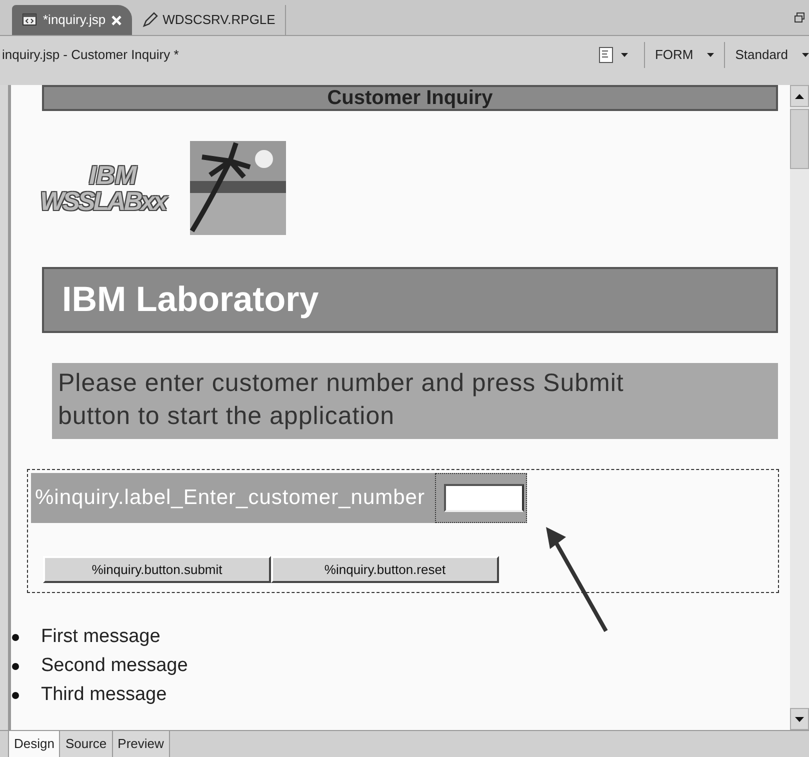 This screenshot has width=809, height=757. I want to click on pencil-icon, so click(150, 20).